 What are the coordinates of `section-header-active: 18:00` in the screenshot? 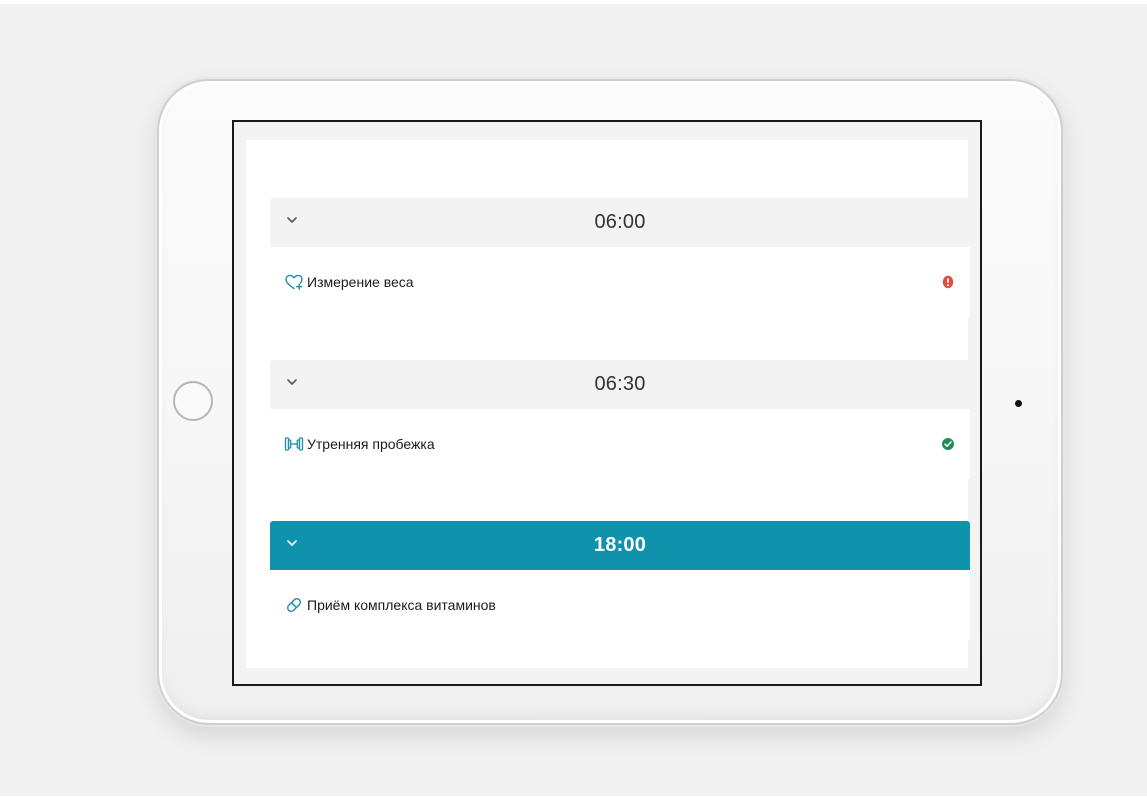 It's located at (620, 545).